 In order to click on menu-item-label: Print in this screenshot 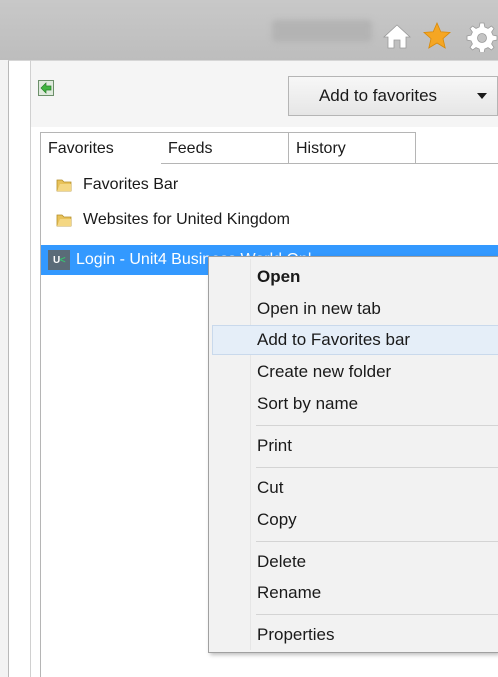, I will do `click(274, 445)`.